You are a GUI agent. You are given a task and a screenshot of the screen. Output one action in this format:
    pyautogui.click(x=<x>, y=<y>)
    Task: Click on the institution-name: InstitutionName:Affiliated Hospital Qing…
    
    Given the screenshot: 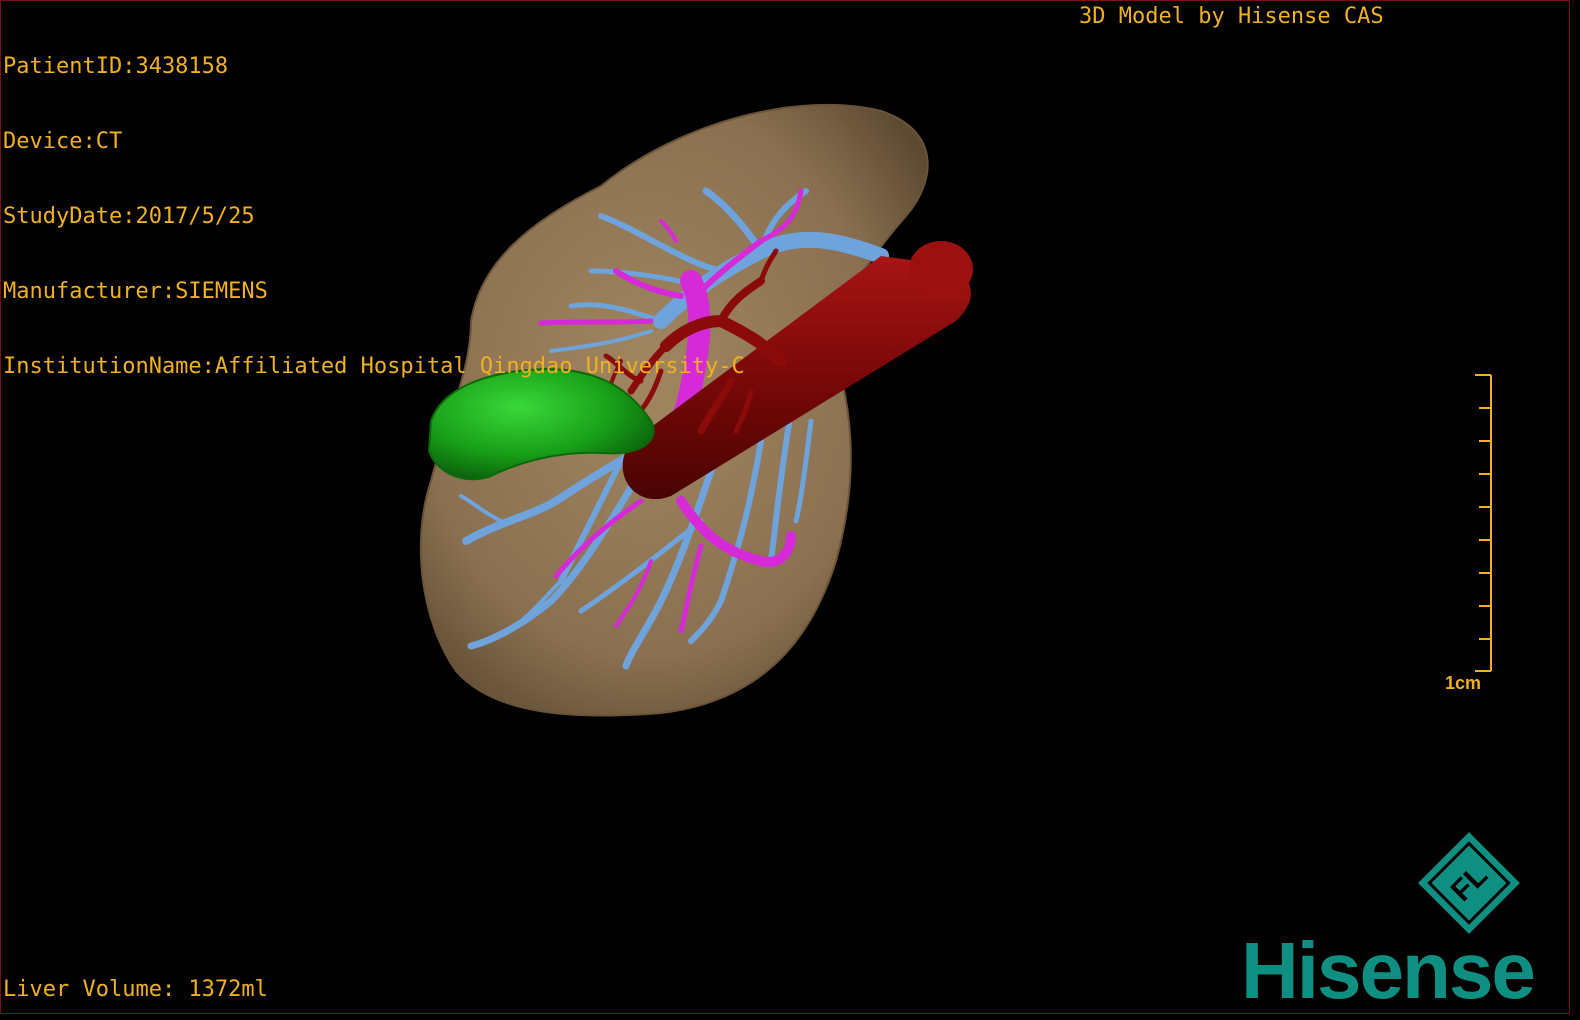 What is the action you would take?
    pyautogui.click(x=374, y=366)
    